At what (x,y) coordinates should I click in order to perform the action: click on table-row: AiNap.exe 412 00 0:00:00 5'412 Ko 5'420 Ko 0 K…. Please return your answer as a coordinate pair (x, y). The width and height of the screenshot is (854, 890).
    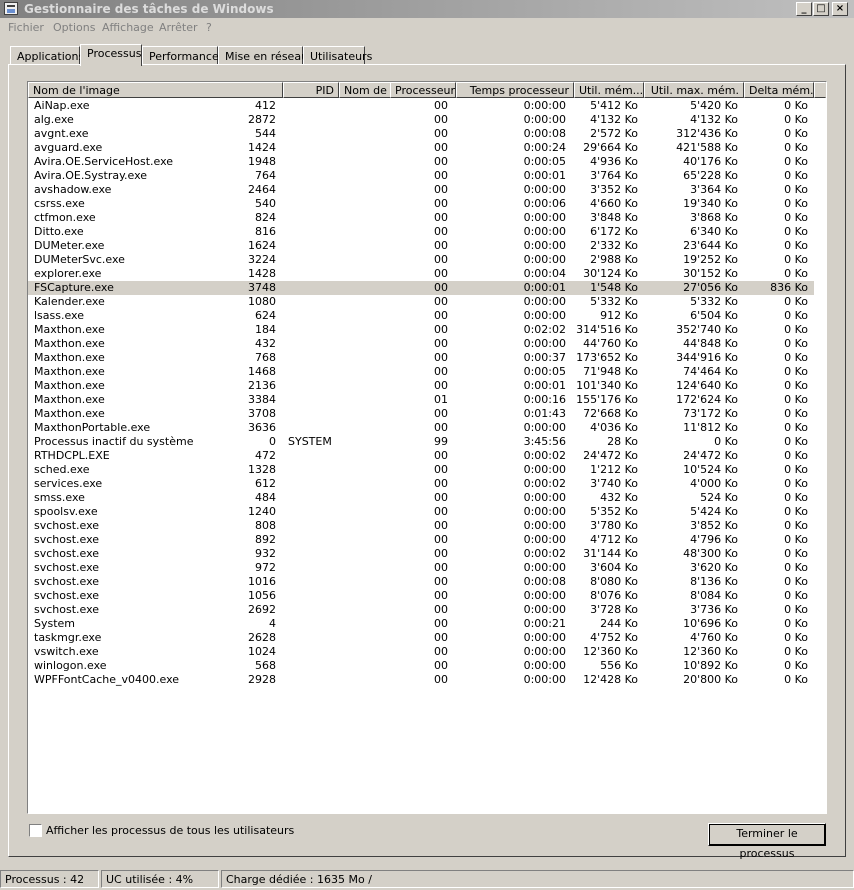
    Looking at the image, I should click on (421, 106).